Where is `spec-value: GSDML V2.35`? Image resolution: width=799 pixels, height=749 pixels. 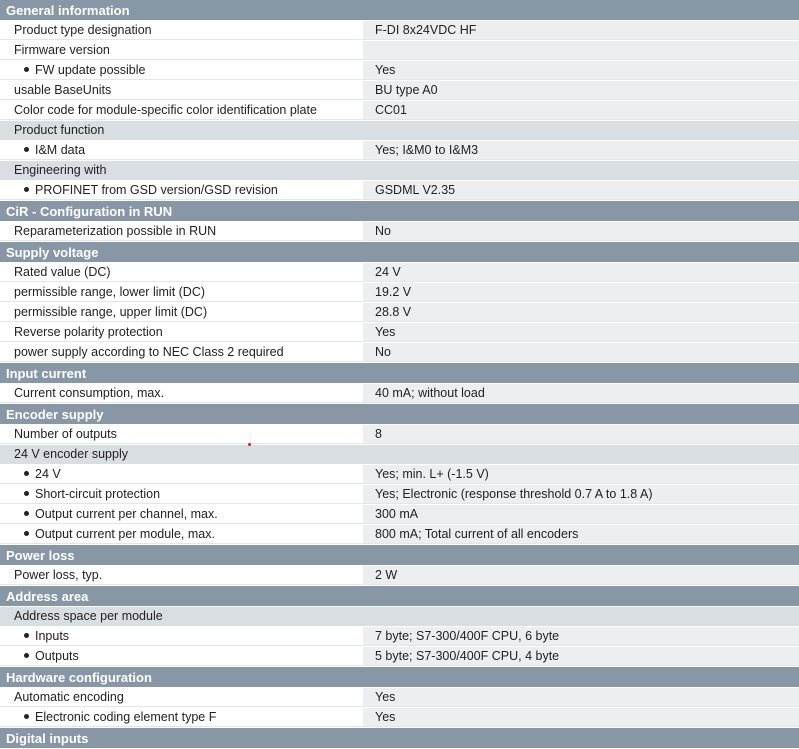
spec-value: GSDML V2.35 is located at coordinates (580, 190).